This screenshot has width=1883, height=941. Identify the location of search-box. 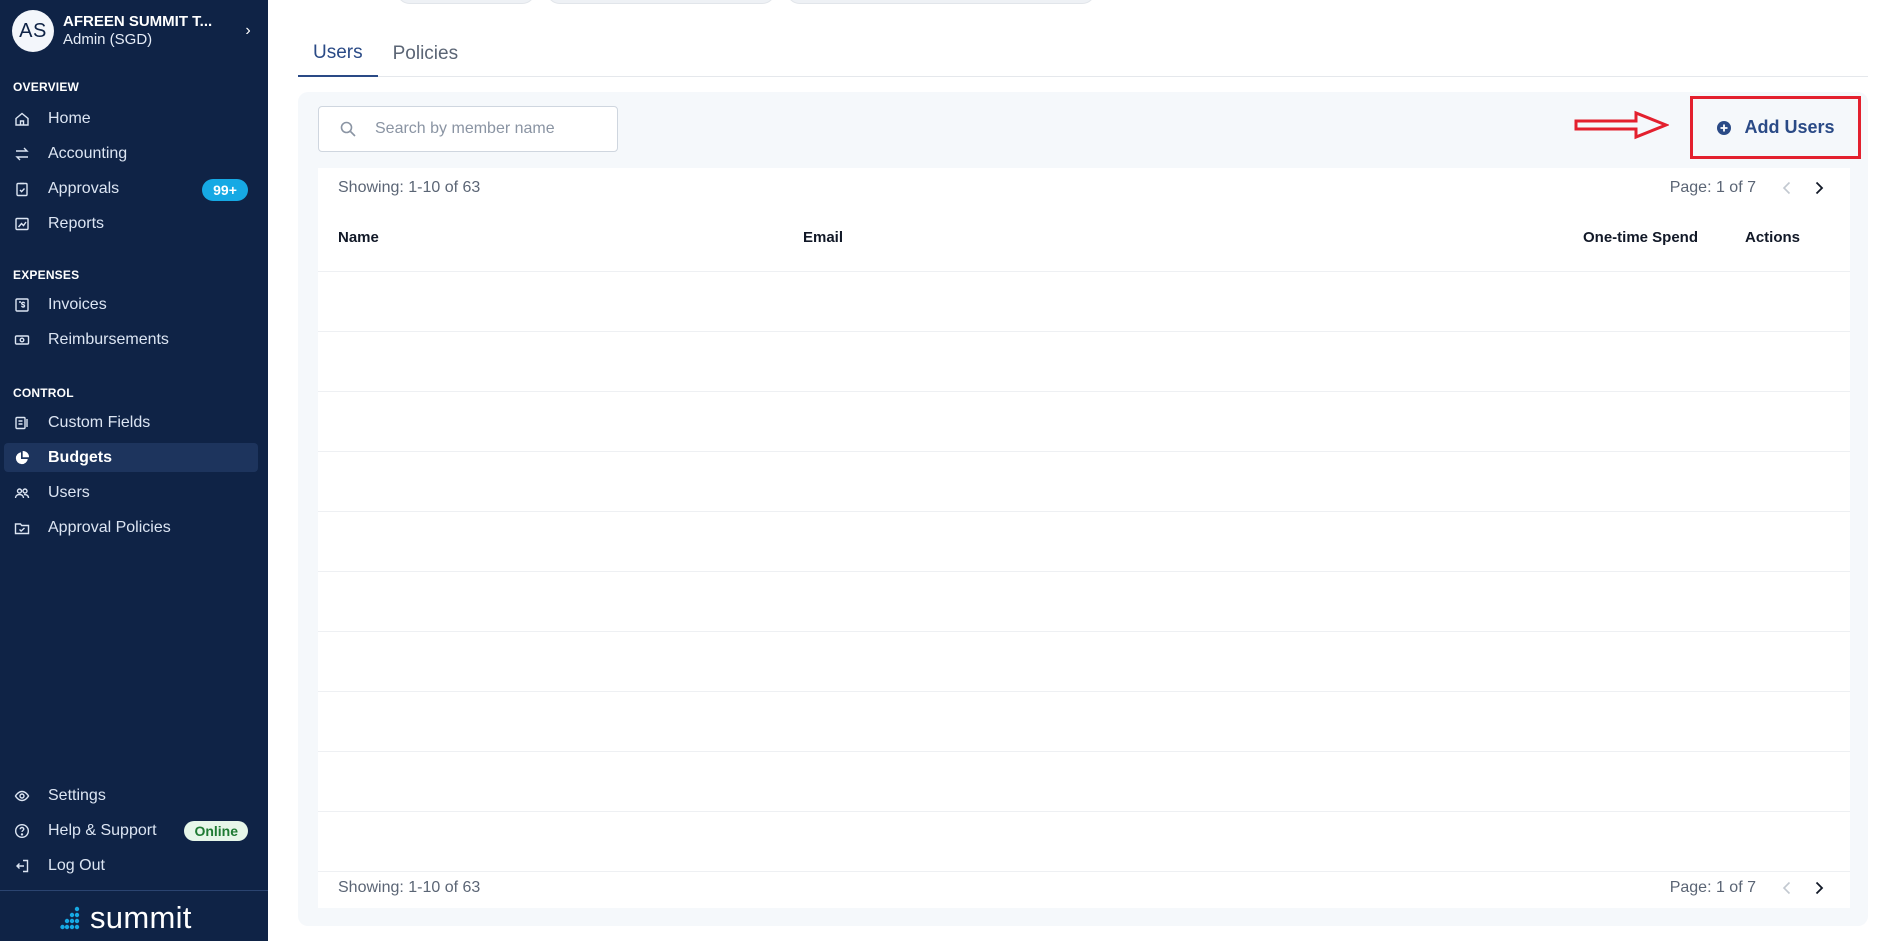
(468, 129).